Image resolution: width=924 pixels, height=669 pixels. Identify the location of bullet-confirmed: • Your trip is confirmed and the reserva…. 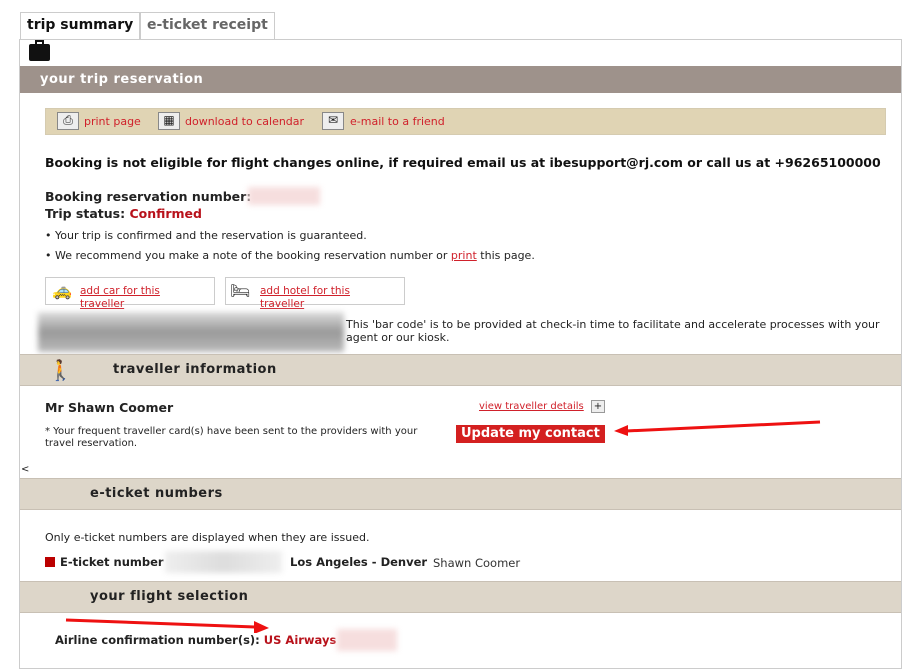
(206, 235).